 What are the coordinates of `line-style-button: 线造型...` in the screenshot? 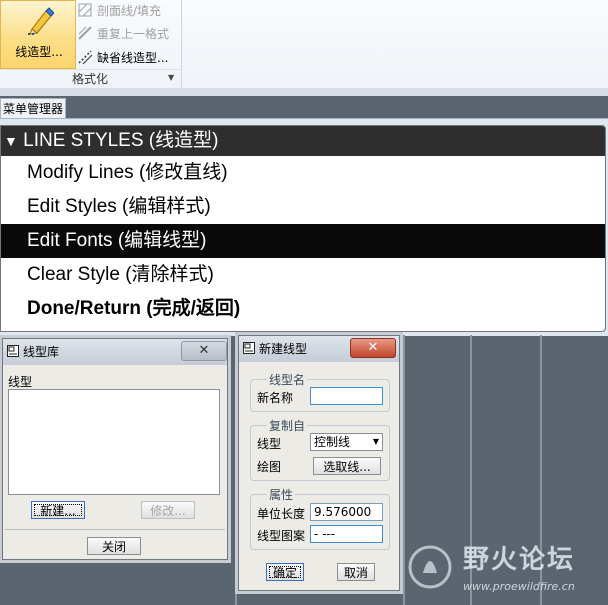 It's located at (38, 34).